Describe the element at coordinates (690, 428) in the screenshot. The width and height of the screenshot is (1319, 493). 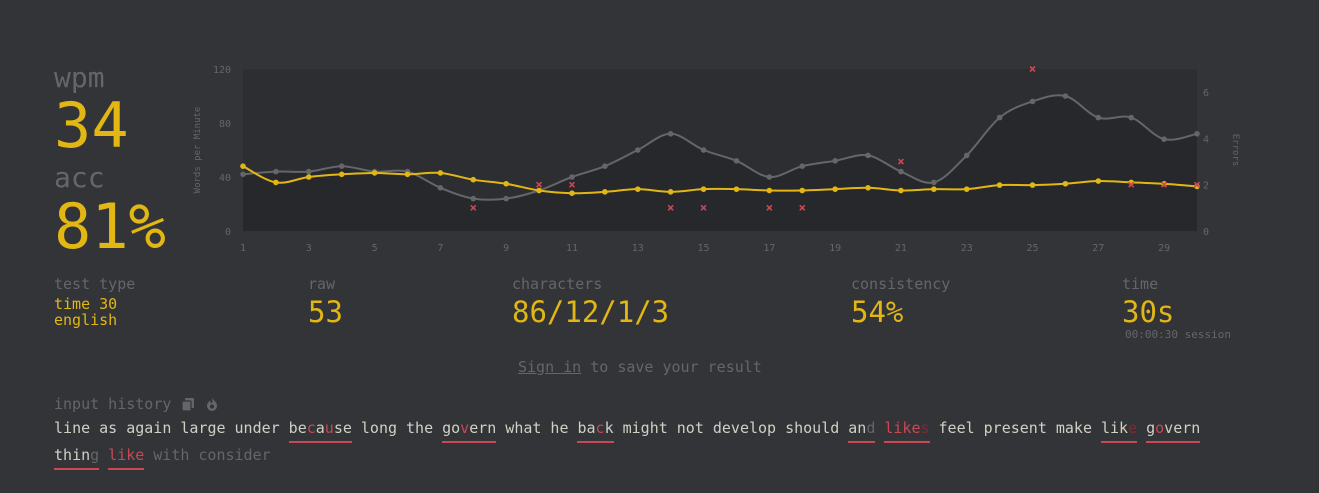
I see `history-word: not` at that location.